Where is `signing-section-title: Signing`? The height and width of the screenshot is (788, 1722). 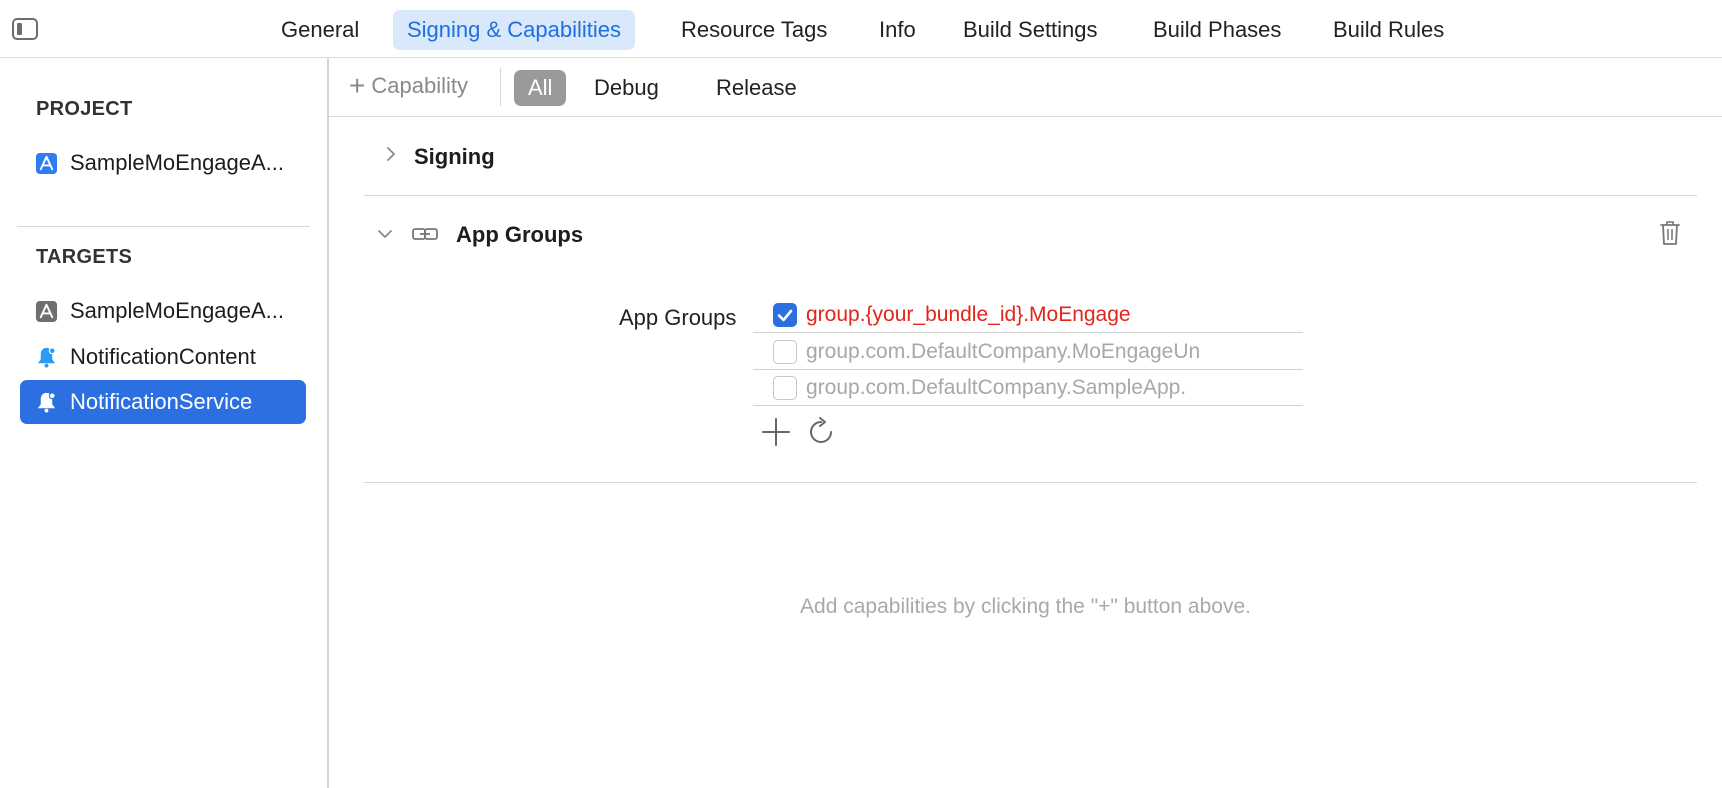
signing-section-title: Signing is located at coordinates (454, 157).